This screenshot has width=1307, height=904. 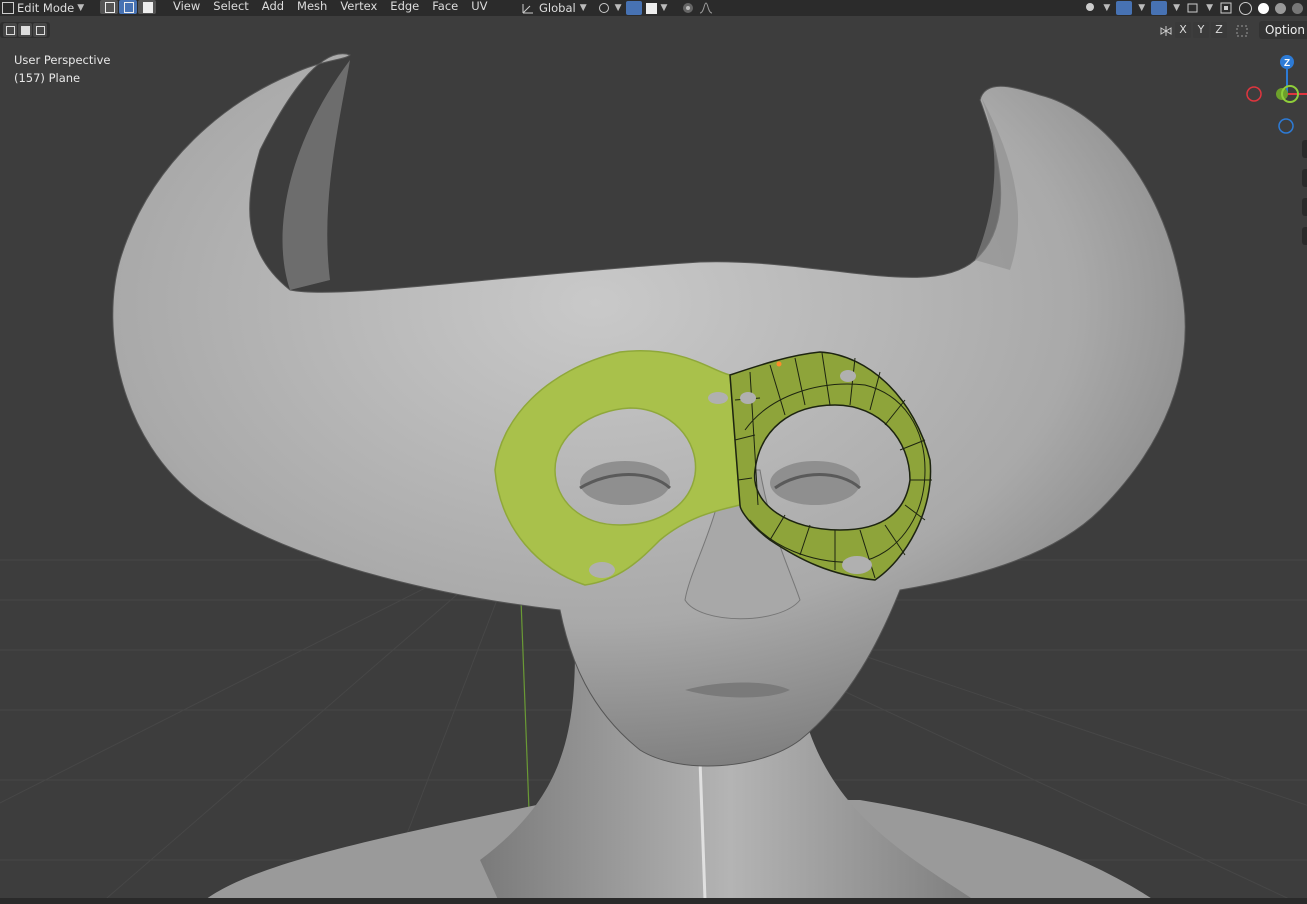 What do you see at coordinates (1166, 30) in the screenshot?
I see `butterfly-mirror-icon` at bounding box center [1166, 30].